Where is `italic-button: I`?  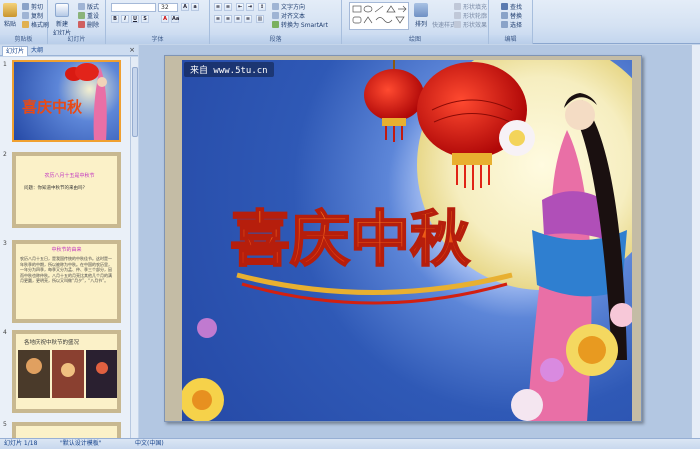 italic-button: I is located at coordinates (125, 19).